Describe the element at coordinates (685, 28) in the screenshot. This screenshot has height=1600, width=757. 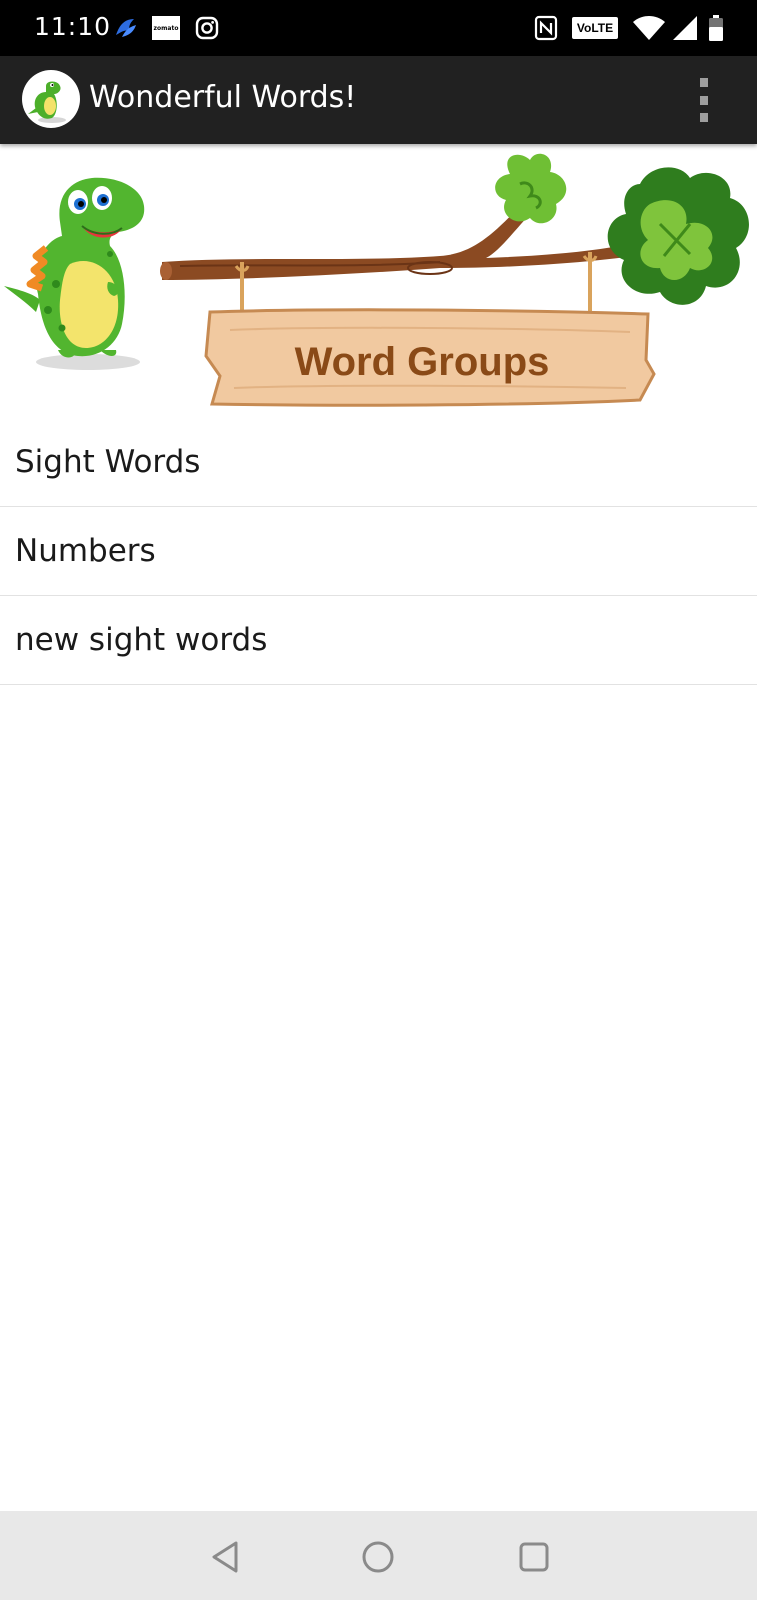
I see `signal-icon` at that location.